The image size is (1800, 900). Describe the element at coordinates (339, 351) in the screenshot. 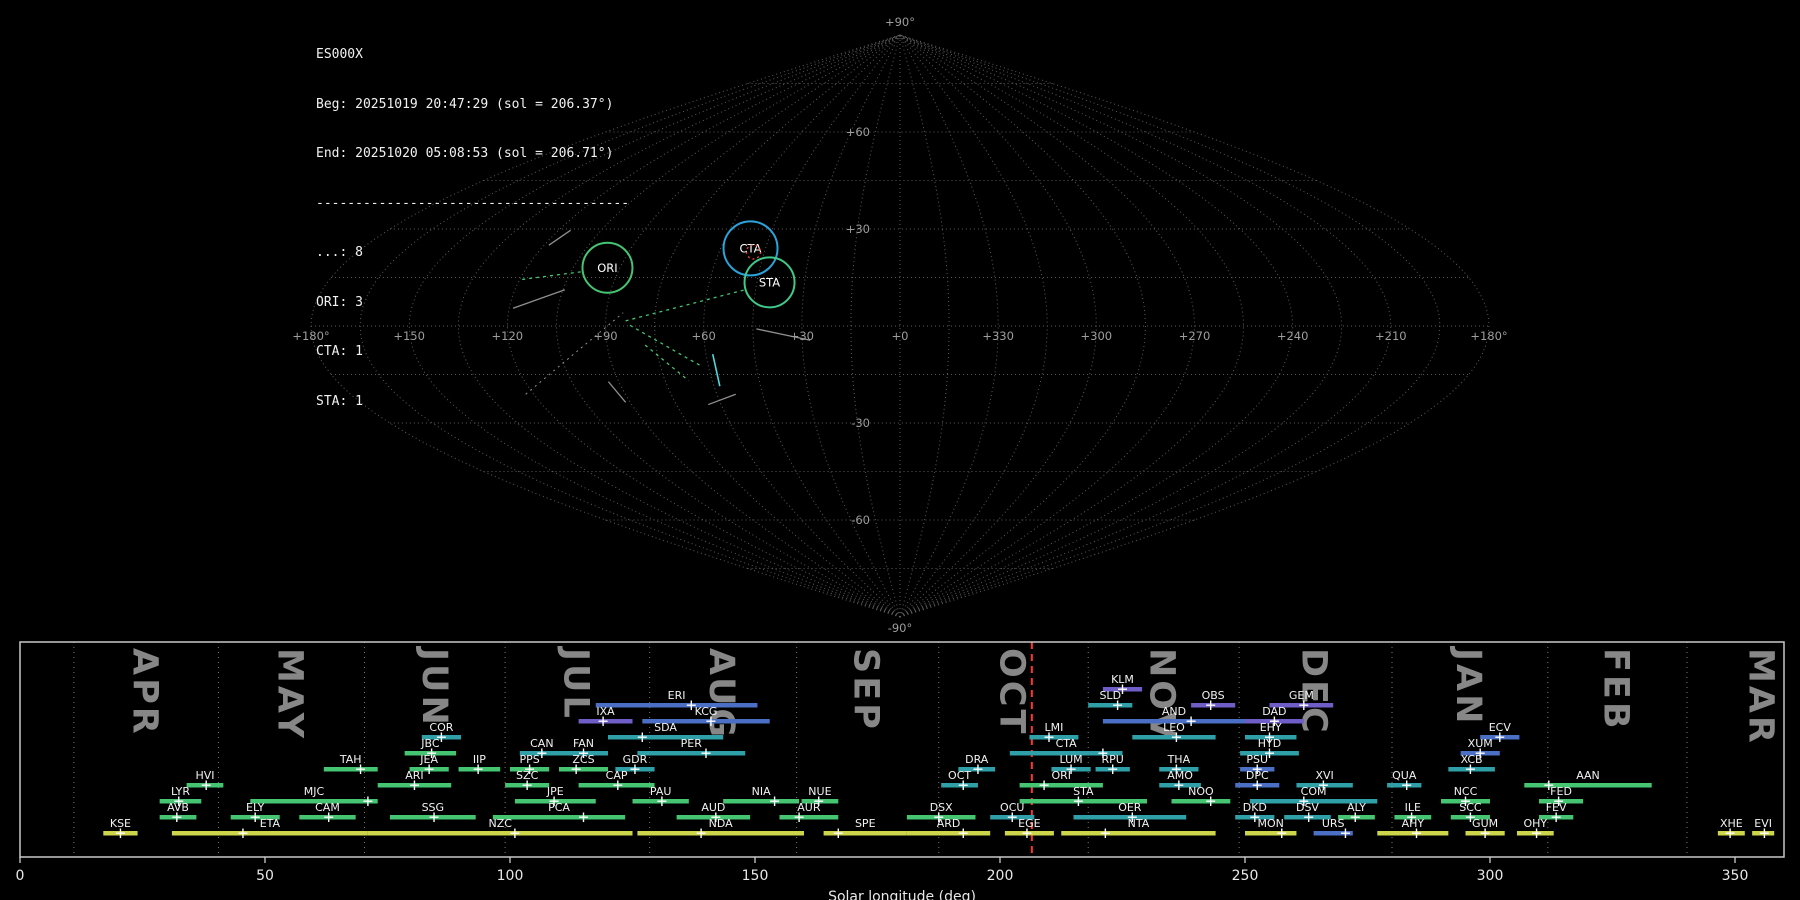

I see `count-cta: CTA: 1` at that location.